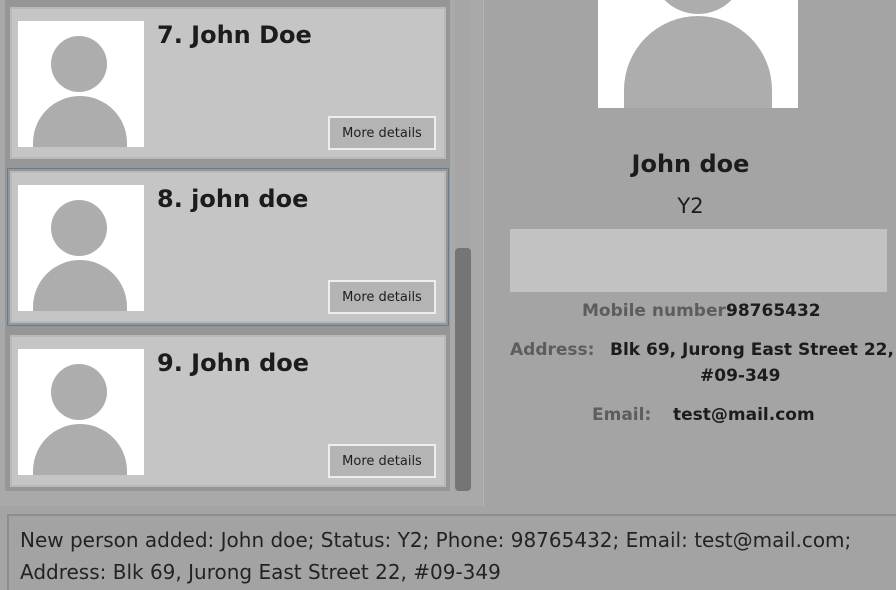 This screenshot has width=896, height=590. Describe the element at coordinates (228, 83) in the screenshot. I see `person-card: 7. John Doe More details` at that location.